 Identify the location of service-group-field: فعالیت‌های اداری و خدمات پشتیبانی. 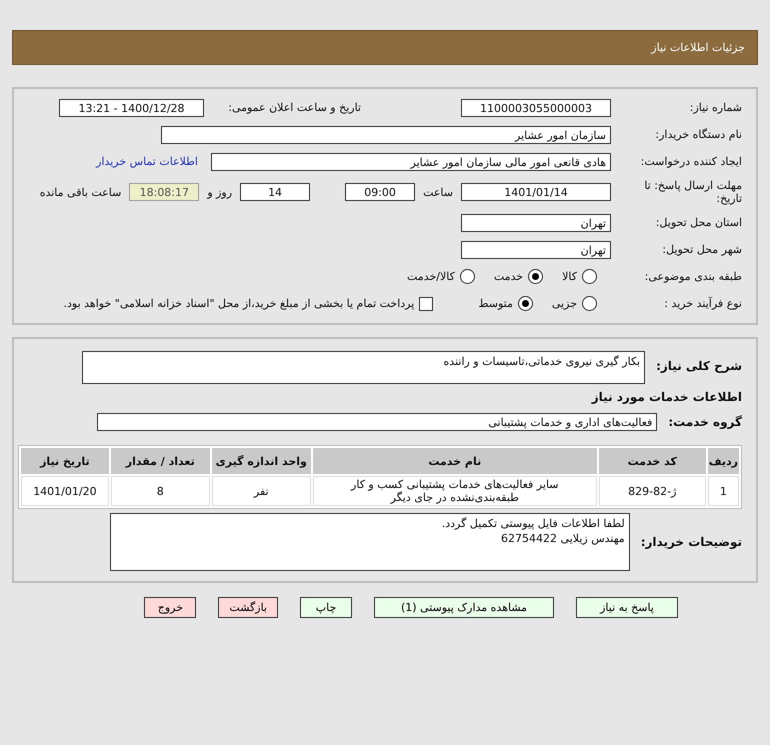
(377, 421).